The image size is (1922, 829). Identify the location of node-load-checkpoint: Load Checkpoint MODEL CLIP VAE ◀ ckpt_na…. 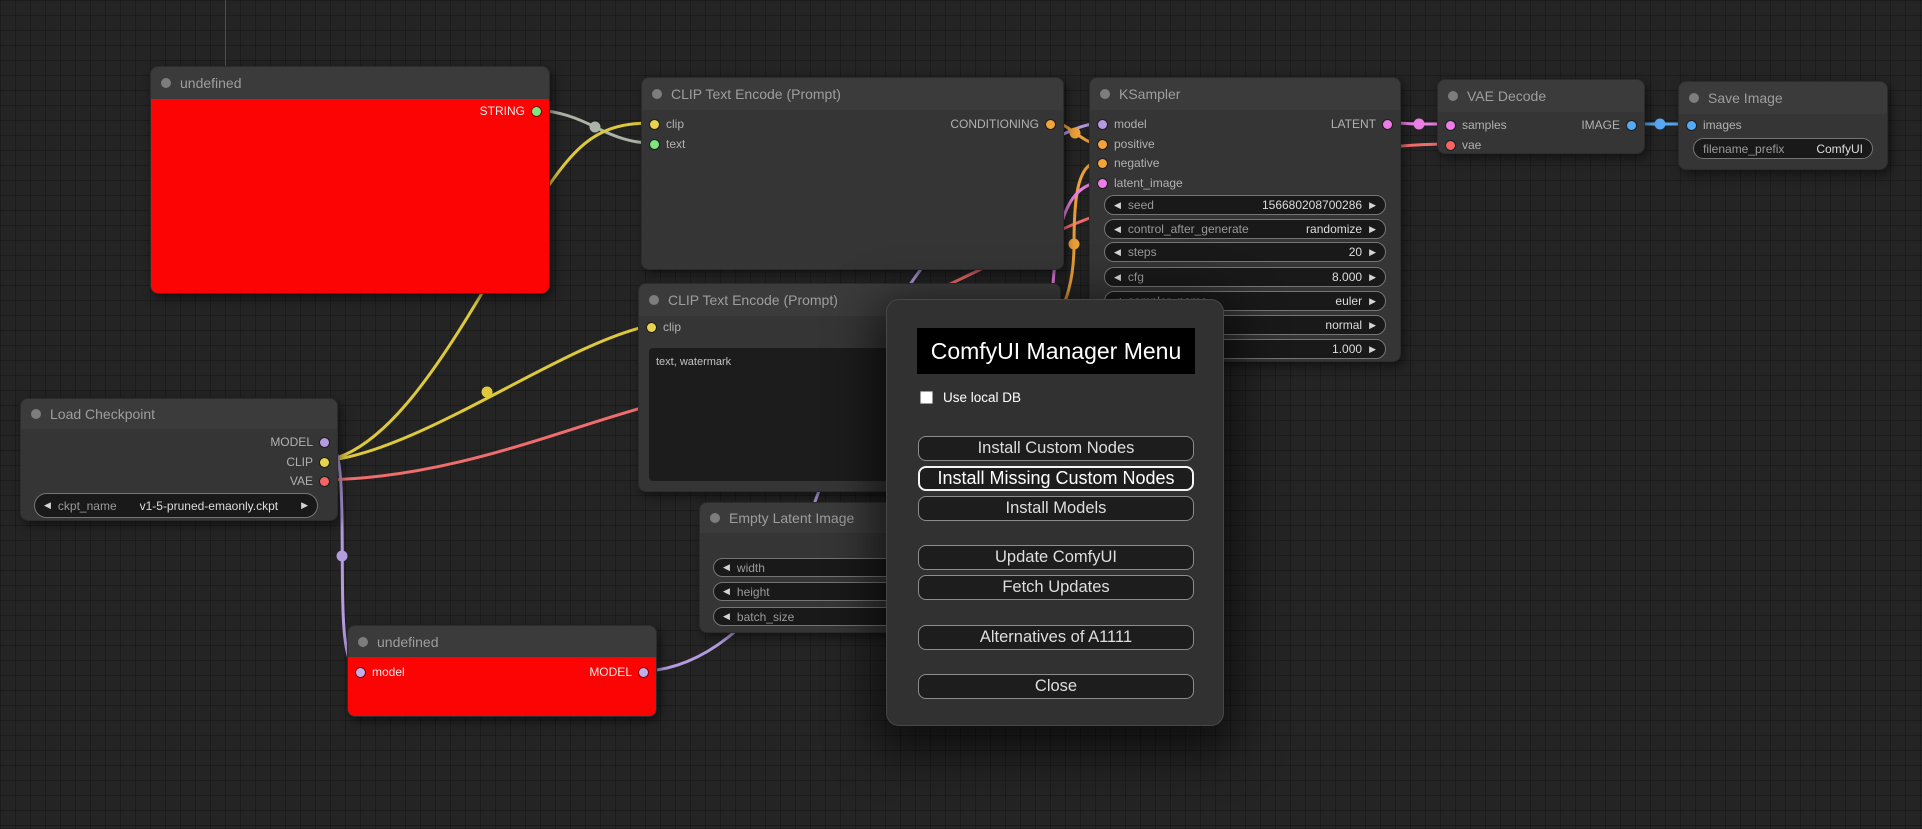
(179, 459).